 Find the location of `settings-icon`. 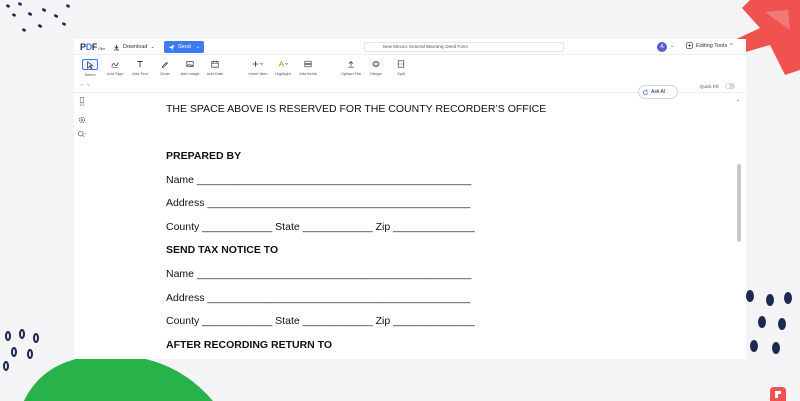

settings-icon is located at coordinates (82, 120).